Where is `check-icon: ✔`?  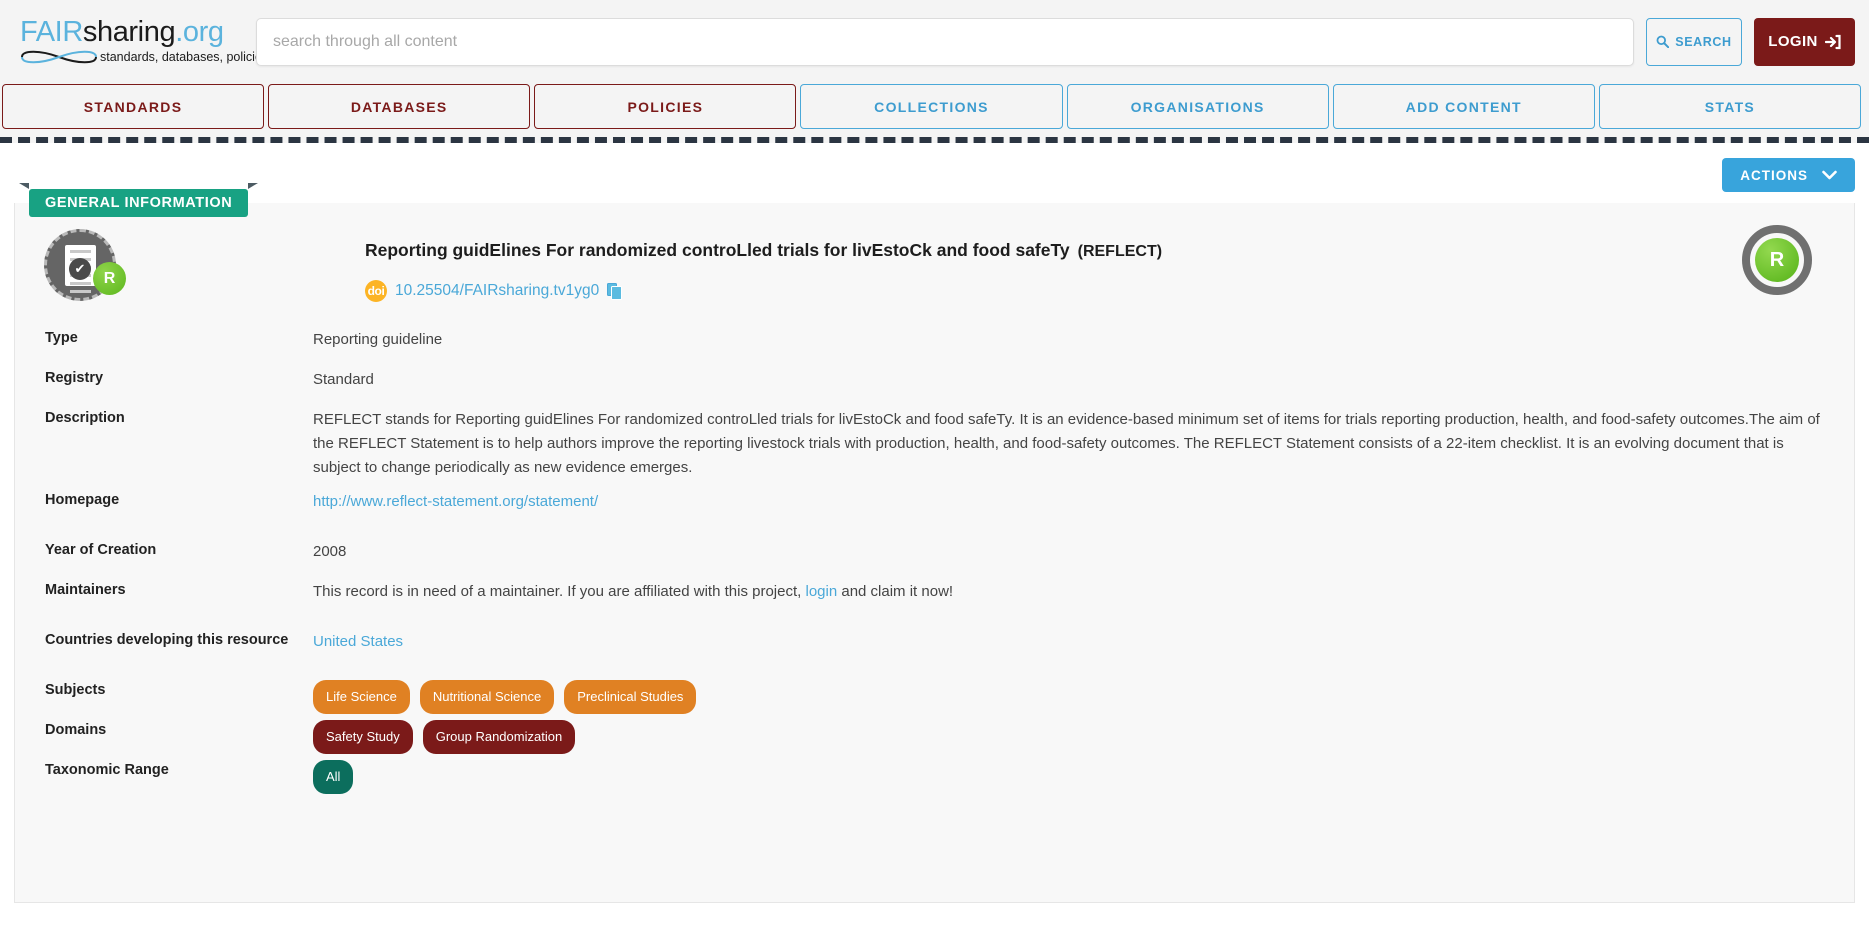 check-icon: ✔ is located at coordinates (80, 269).